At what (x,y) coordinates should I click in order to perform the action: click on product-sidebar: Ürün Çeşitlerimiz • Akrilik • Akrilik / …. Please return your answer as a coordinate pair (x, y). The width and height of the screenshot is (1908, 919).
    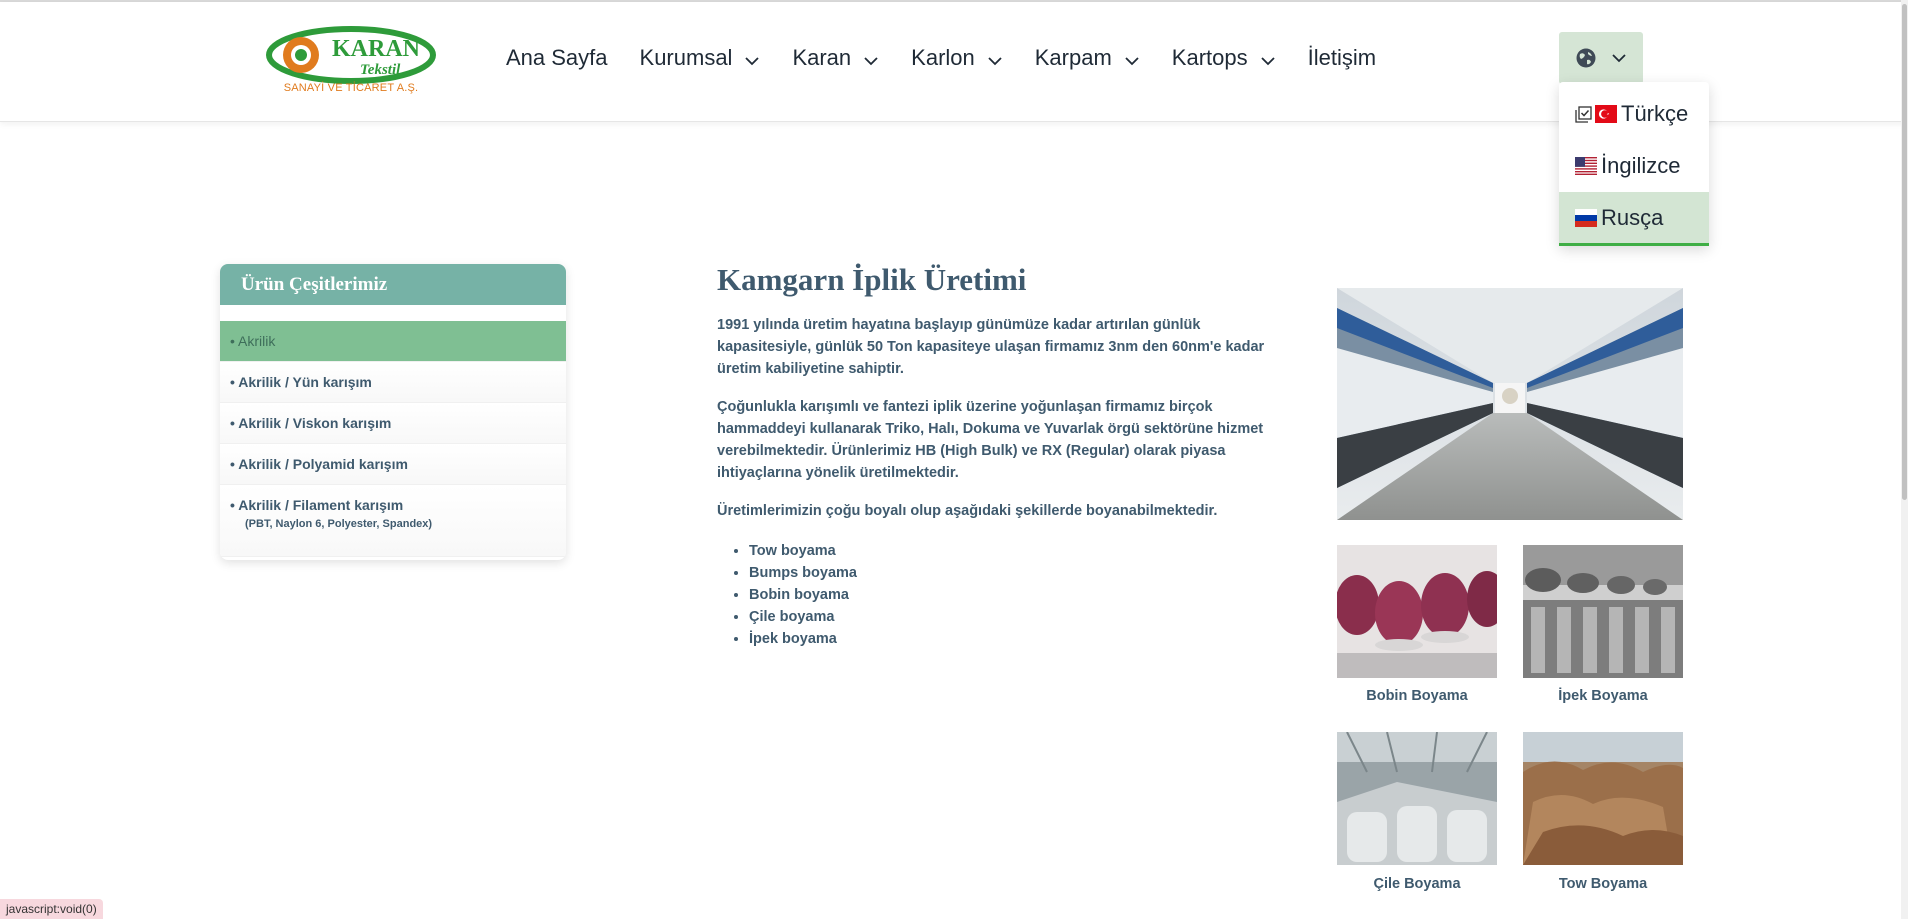
    Looking at the image, I should click on (393, 412).